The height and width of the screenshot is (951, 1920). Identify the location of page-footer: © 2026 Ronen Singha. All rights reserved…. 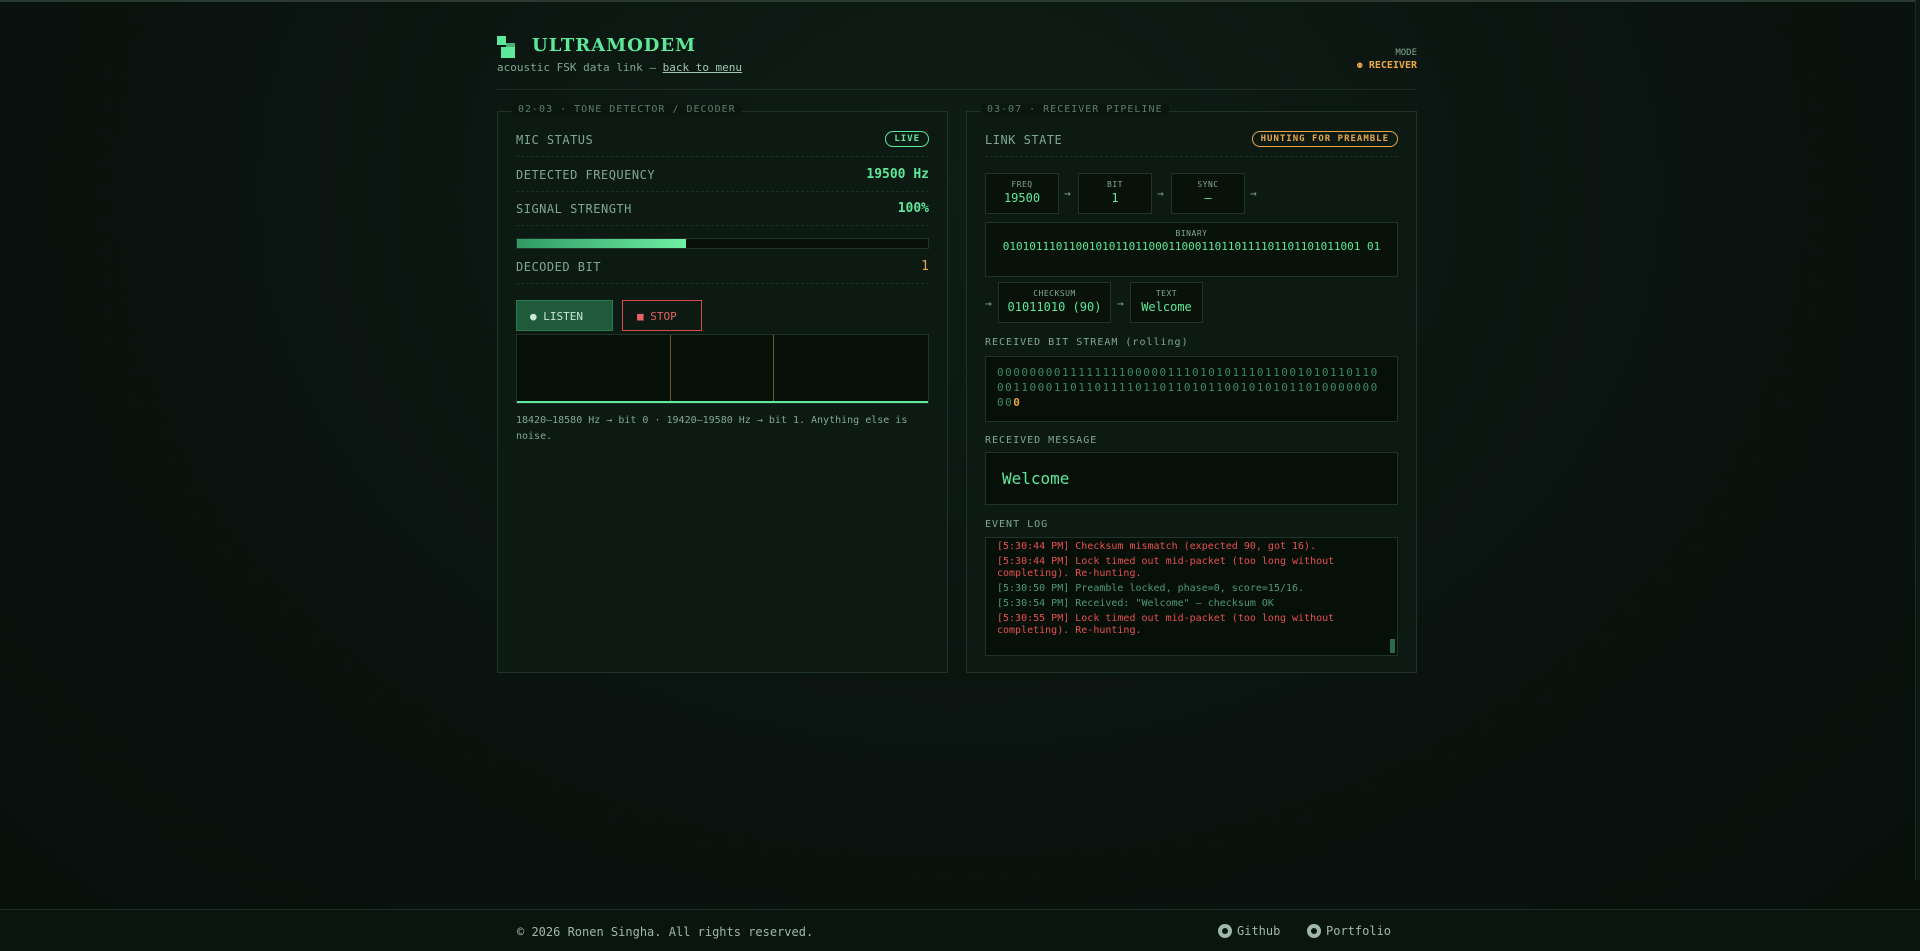
(960, 930).